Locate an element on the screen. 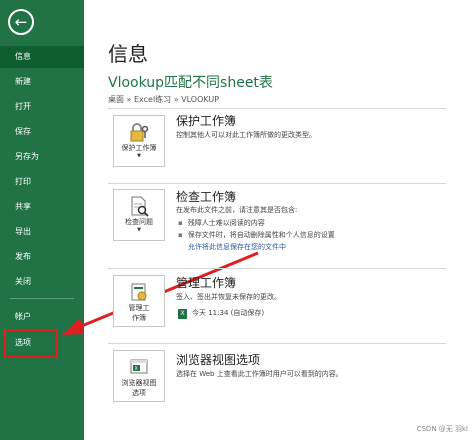 Image resolution: width=474 pixels, height=440 pixels. section-desc-browser-view: 选择在 Web 上查看此工作簿时用户可以看到的内容。 is located at coordinates (259, 374).